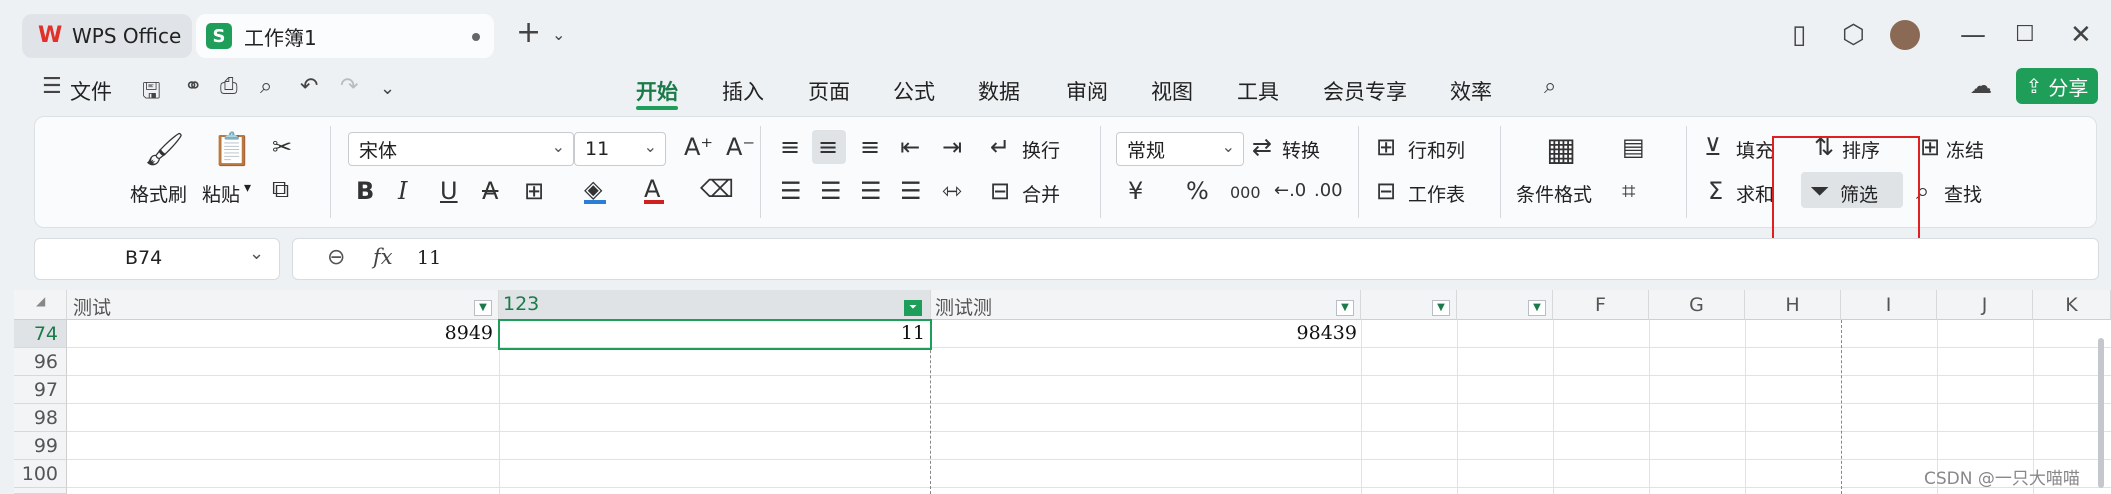 The height and width of the screenshot is (494, 2111). What do you see at coordinates (283, 305) in the screenshot?
I see `column-header-a: 测试` at bounding box center [283, 305].